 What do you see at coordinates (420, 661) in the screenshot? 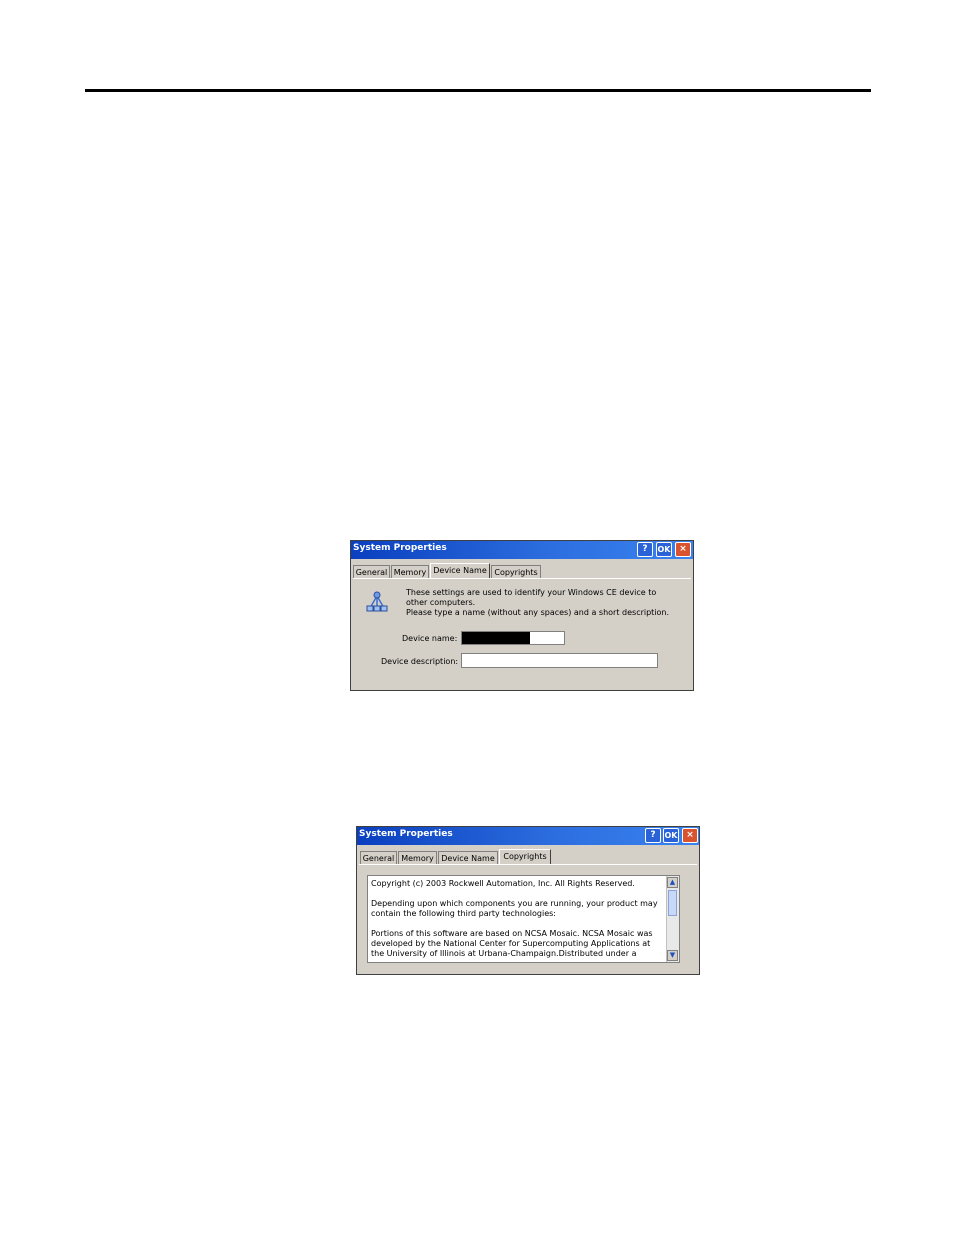
I see `device-description-label: Device description:` at bounding box center [420, 661].